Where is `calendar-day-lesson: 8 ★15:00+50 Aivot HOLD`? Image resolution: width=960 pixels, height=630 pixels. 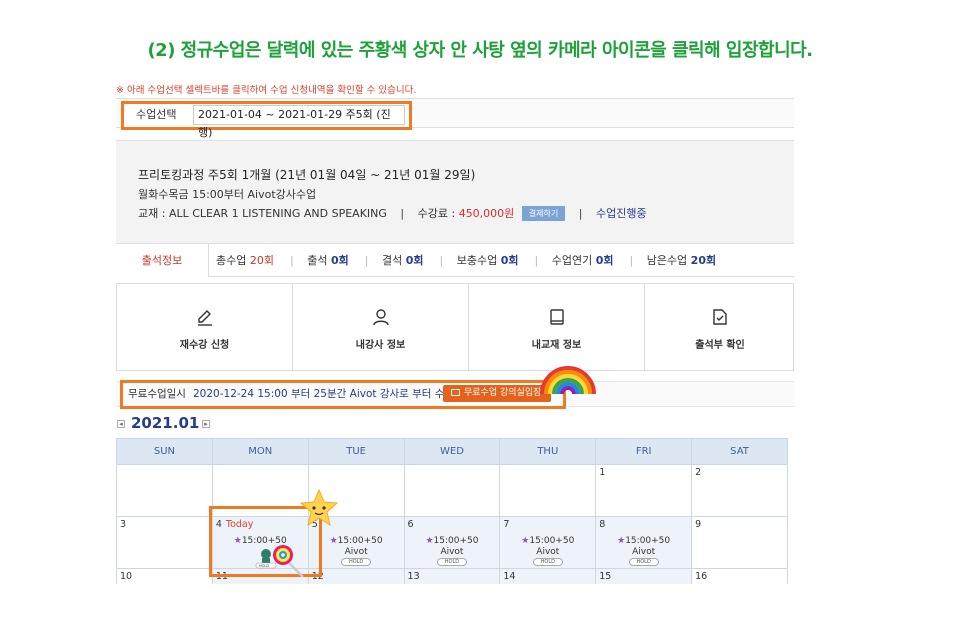 calendar-day-lesson: 8 ★15:00+50 Aivot HOLD is located at coordinates (644, 542).